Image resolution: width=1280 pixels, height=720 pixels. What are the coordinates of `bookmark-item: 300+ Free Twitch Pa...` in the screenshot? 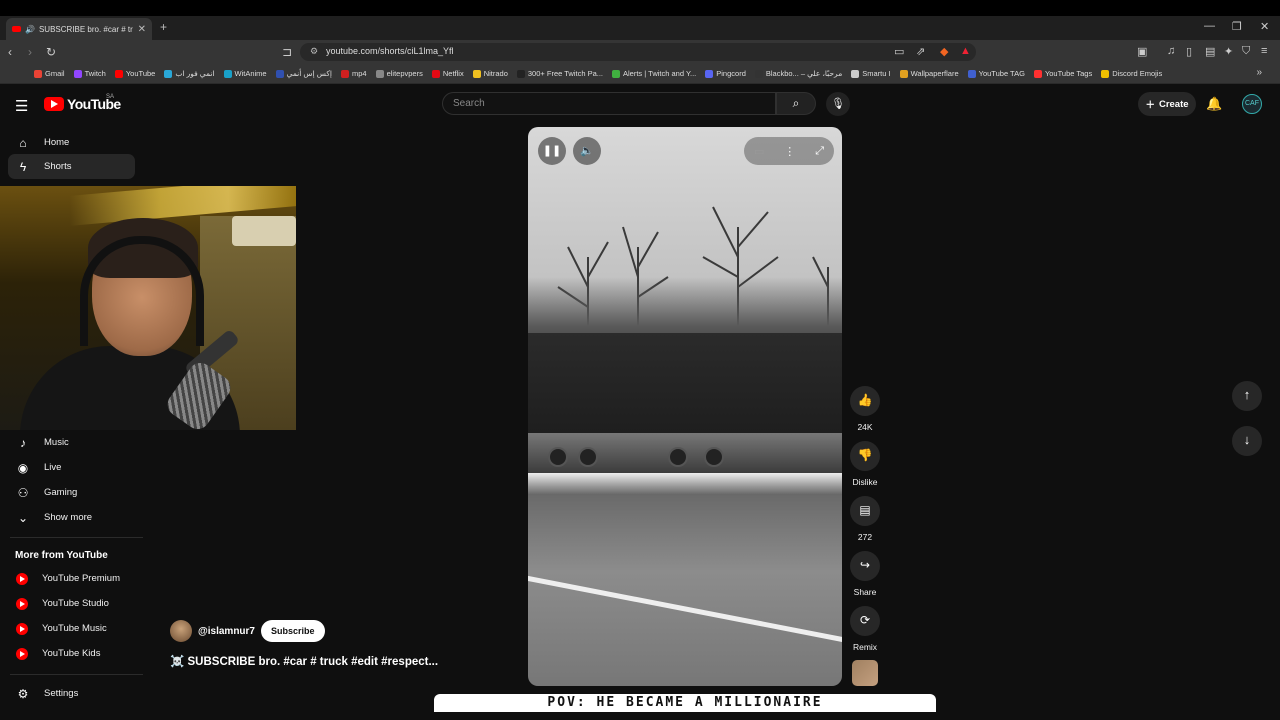 It's located at (560, 73).